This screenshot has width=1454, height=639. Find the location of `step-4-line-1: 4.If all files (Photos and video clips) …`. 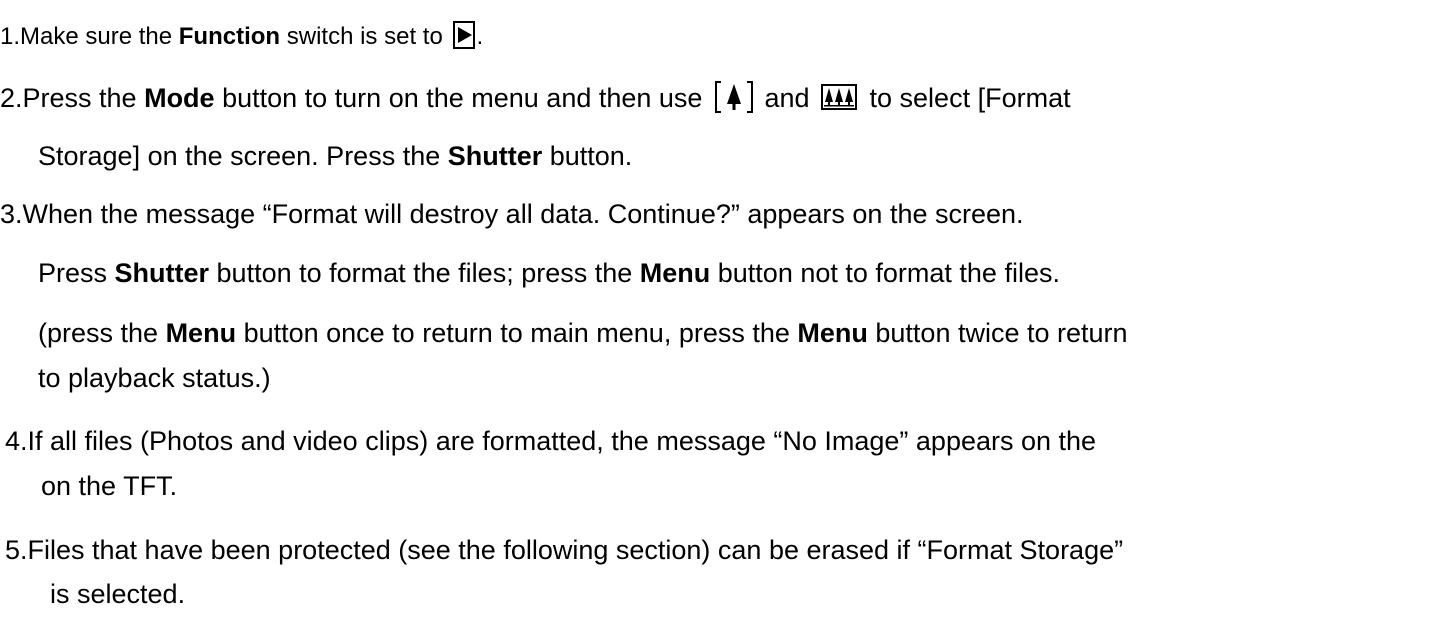

step-4-line-1: 4.If all files (Photos and video clips) … is located at coordinates (550, 441).